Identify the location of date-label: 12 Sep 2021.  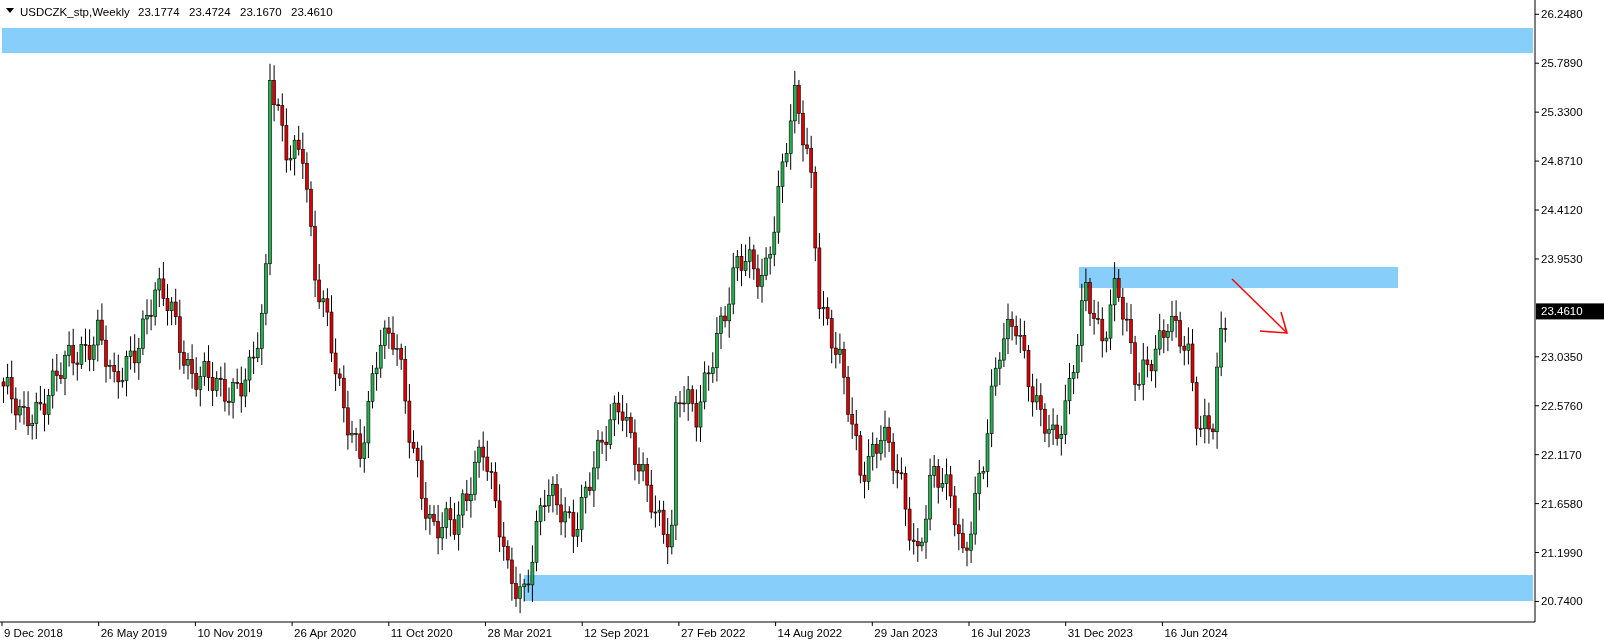
(617, 633).